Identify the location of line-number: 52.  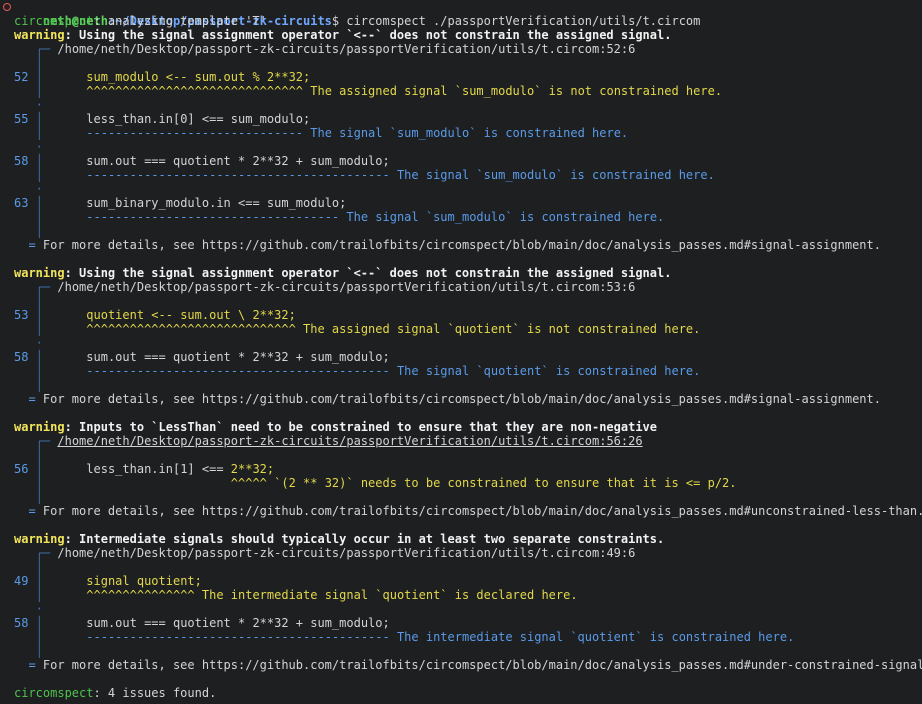
(21, 77).